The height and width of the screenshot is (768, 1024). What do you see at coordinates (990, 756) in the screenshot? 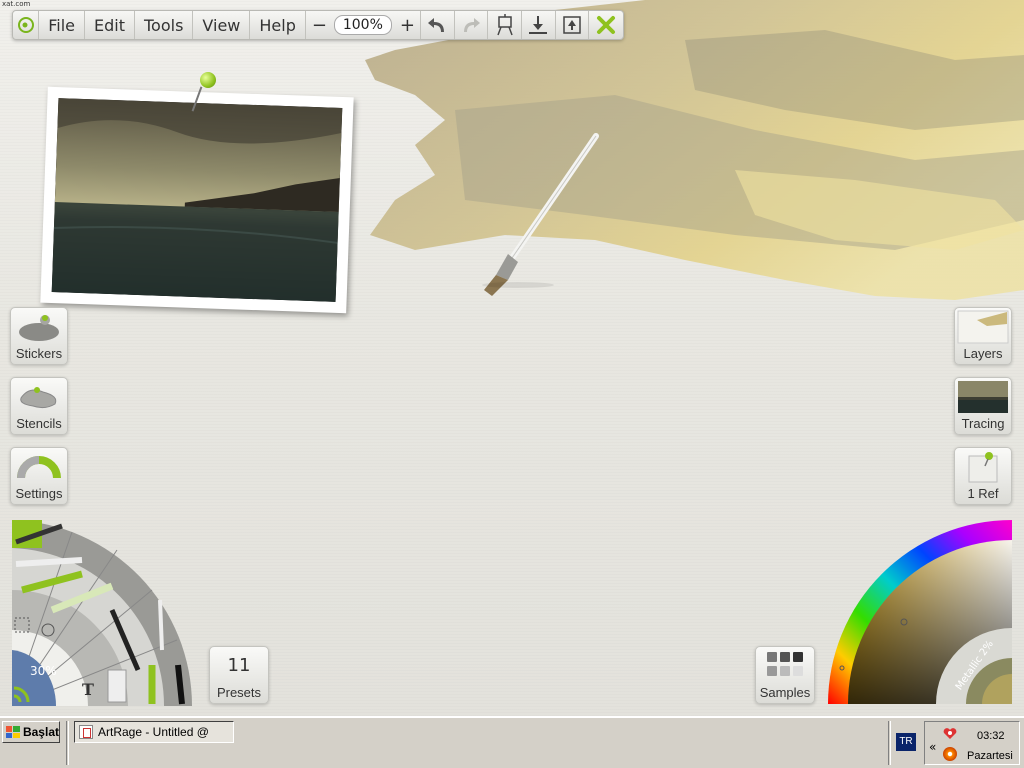
I see `day-label: Pazartesi` at bounding box center [990, 756].